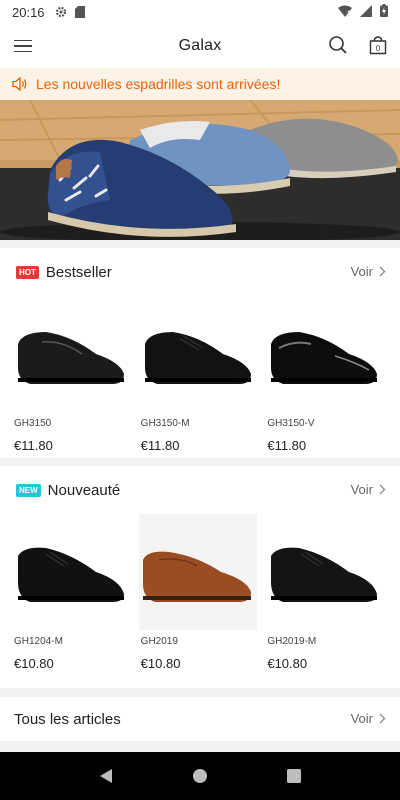 This screenshot has height=800, width=400. Describe the element at coordinates (366, 12) in the screenshot. I see `cell-signal-icon` at that location.